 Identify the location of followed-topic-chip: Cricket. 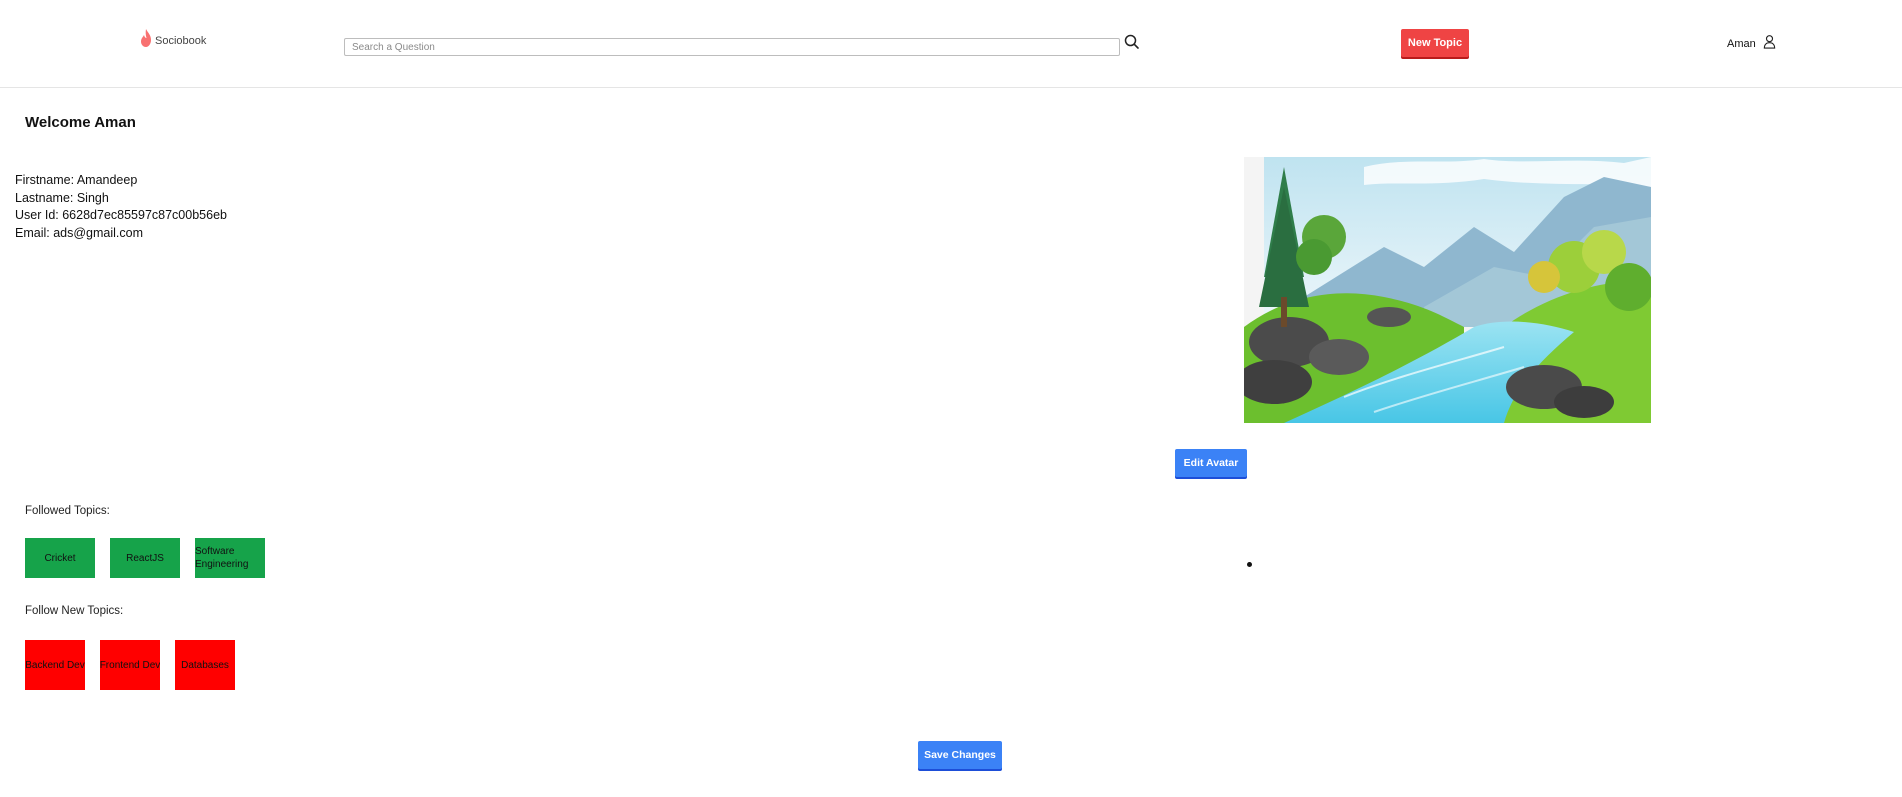
(60, 558).